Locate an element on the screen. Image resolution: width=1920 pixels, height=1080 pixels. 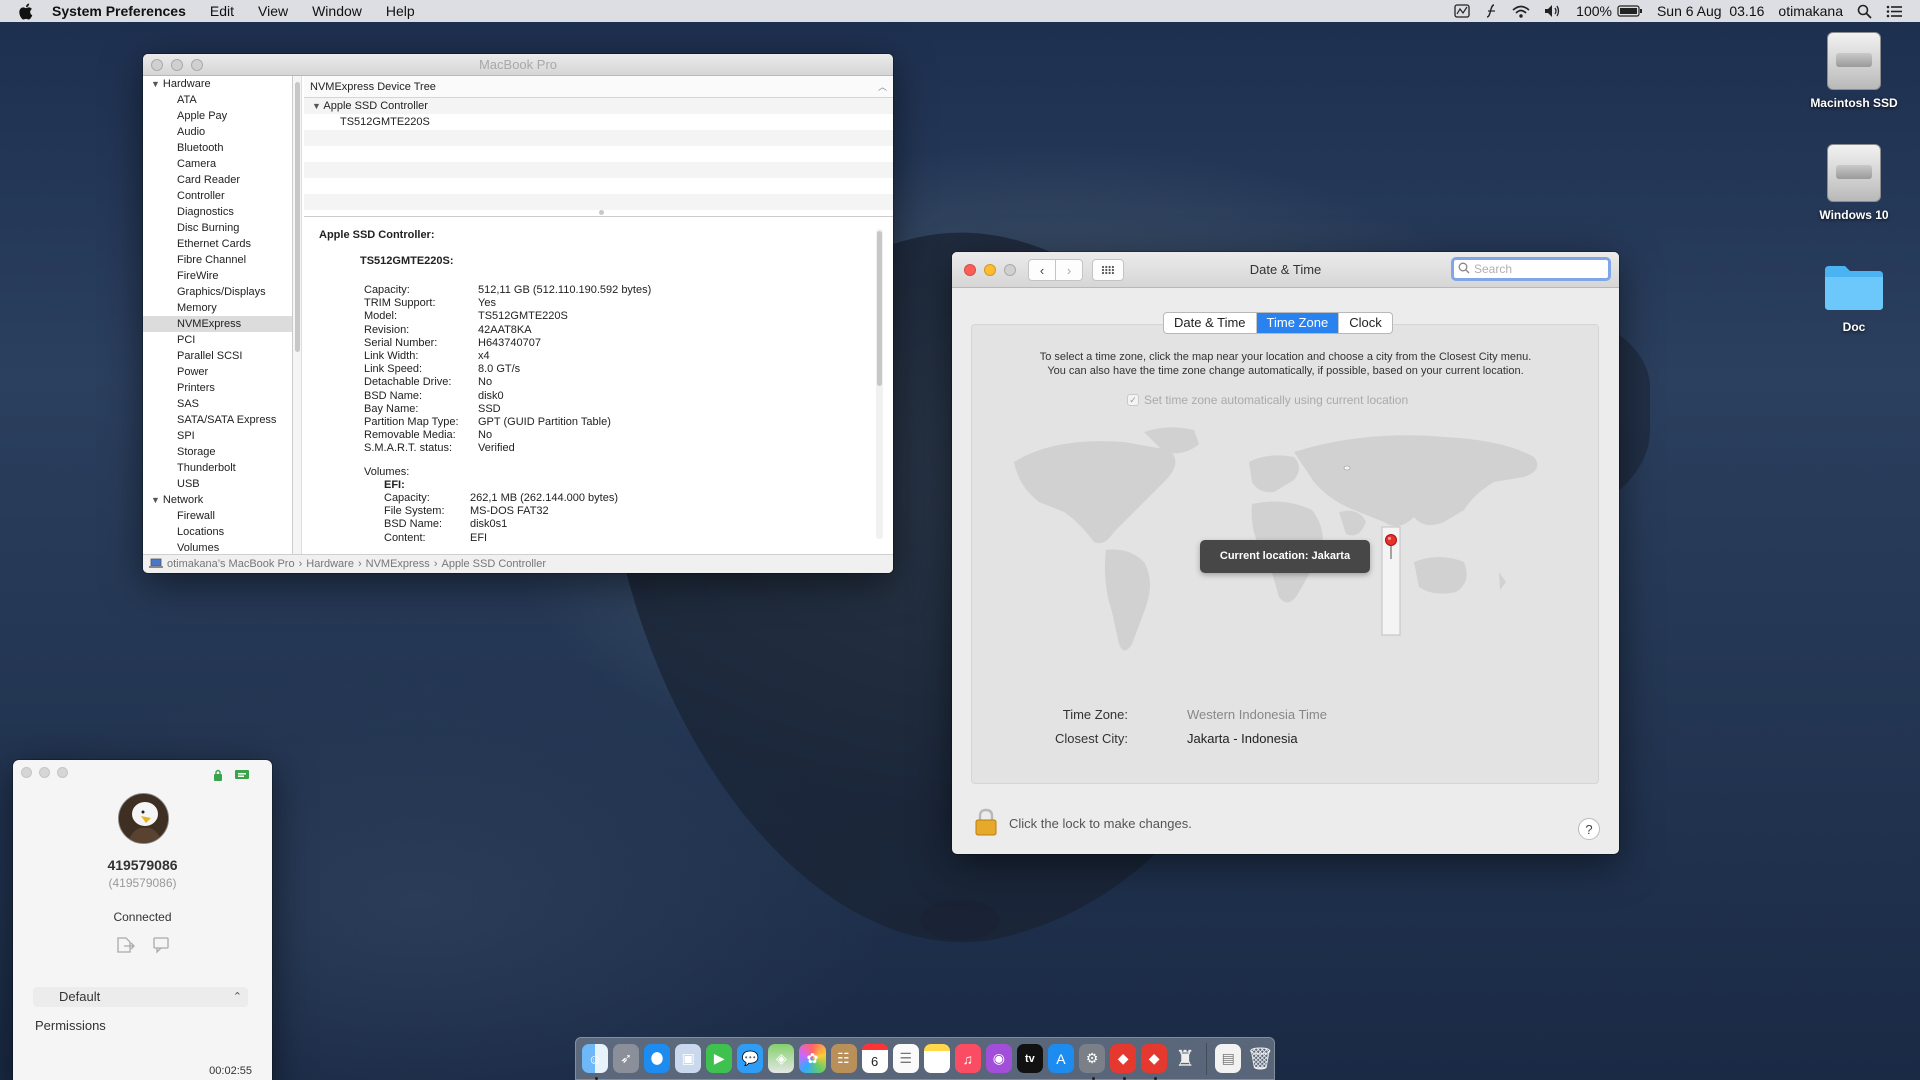
zoom-button is located at coordinates (62, 772).